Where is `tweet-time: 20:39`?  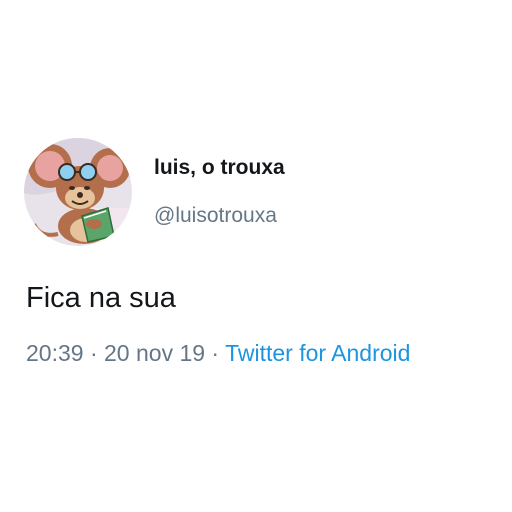 tweet-time: 20:39 is located at coordinates (55, 353).